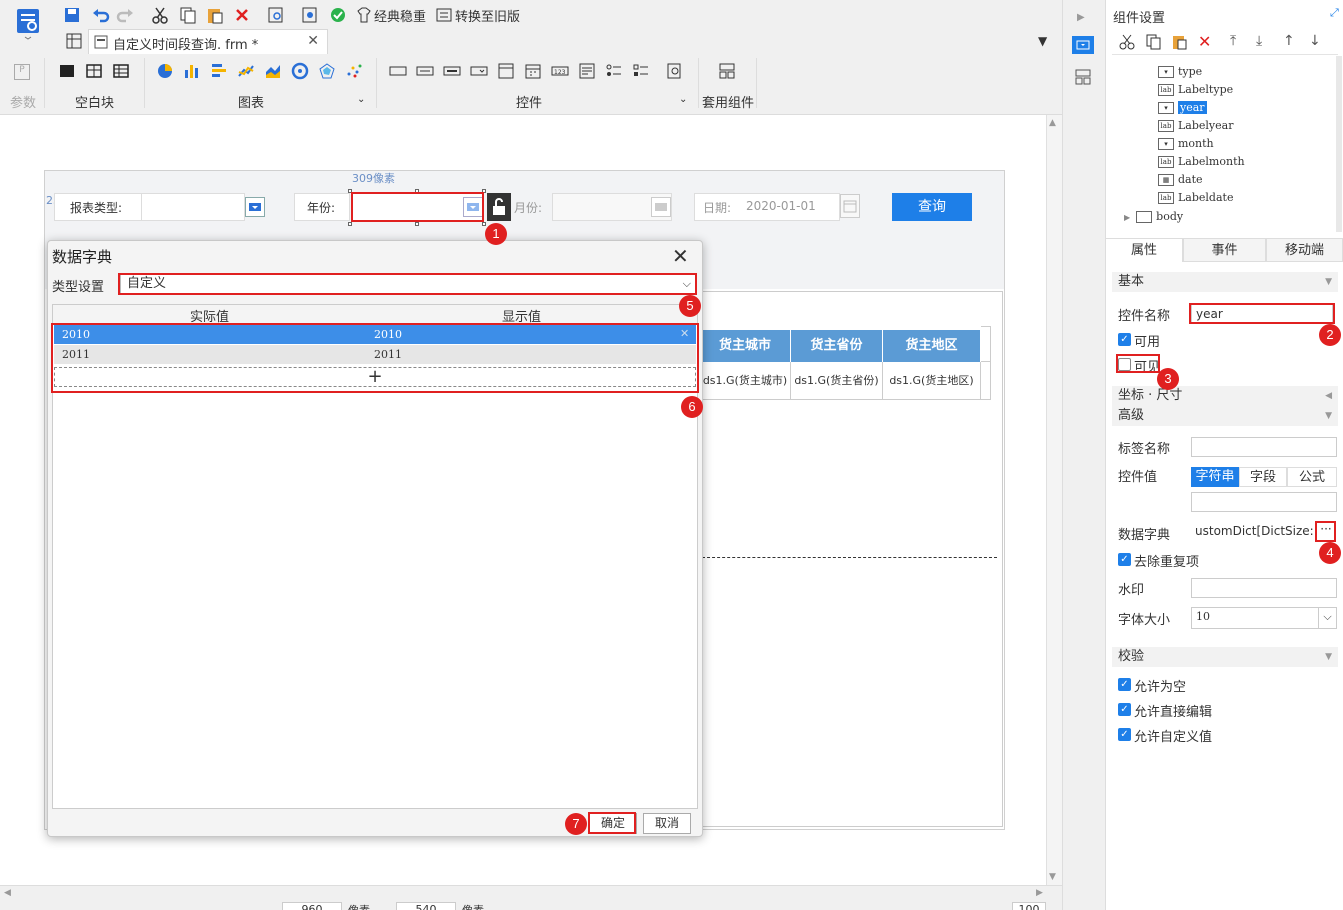 The image size is (1343, 910). What do you see at coordinates (1124, 734) in the screenshot?
I see `allow-custom-value-checkbox: ✓` at bounding box center [1124, 734].